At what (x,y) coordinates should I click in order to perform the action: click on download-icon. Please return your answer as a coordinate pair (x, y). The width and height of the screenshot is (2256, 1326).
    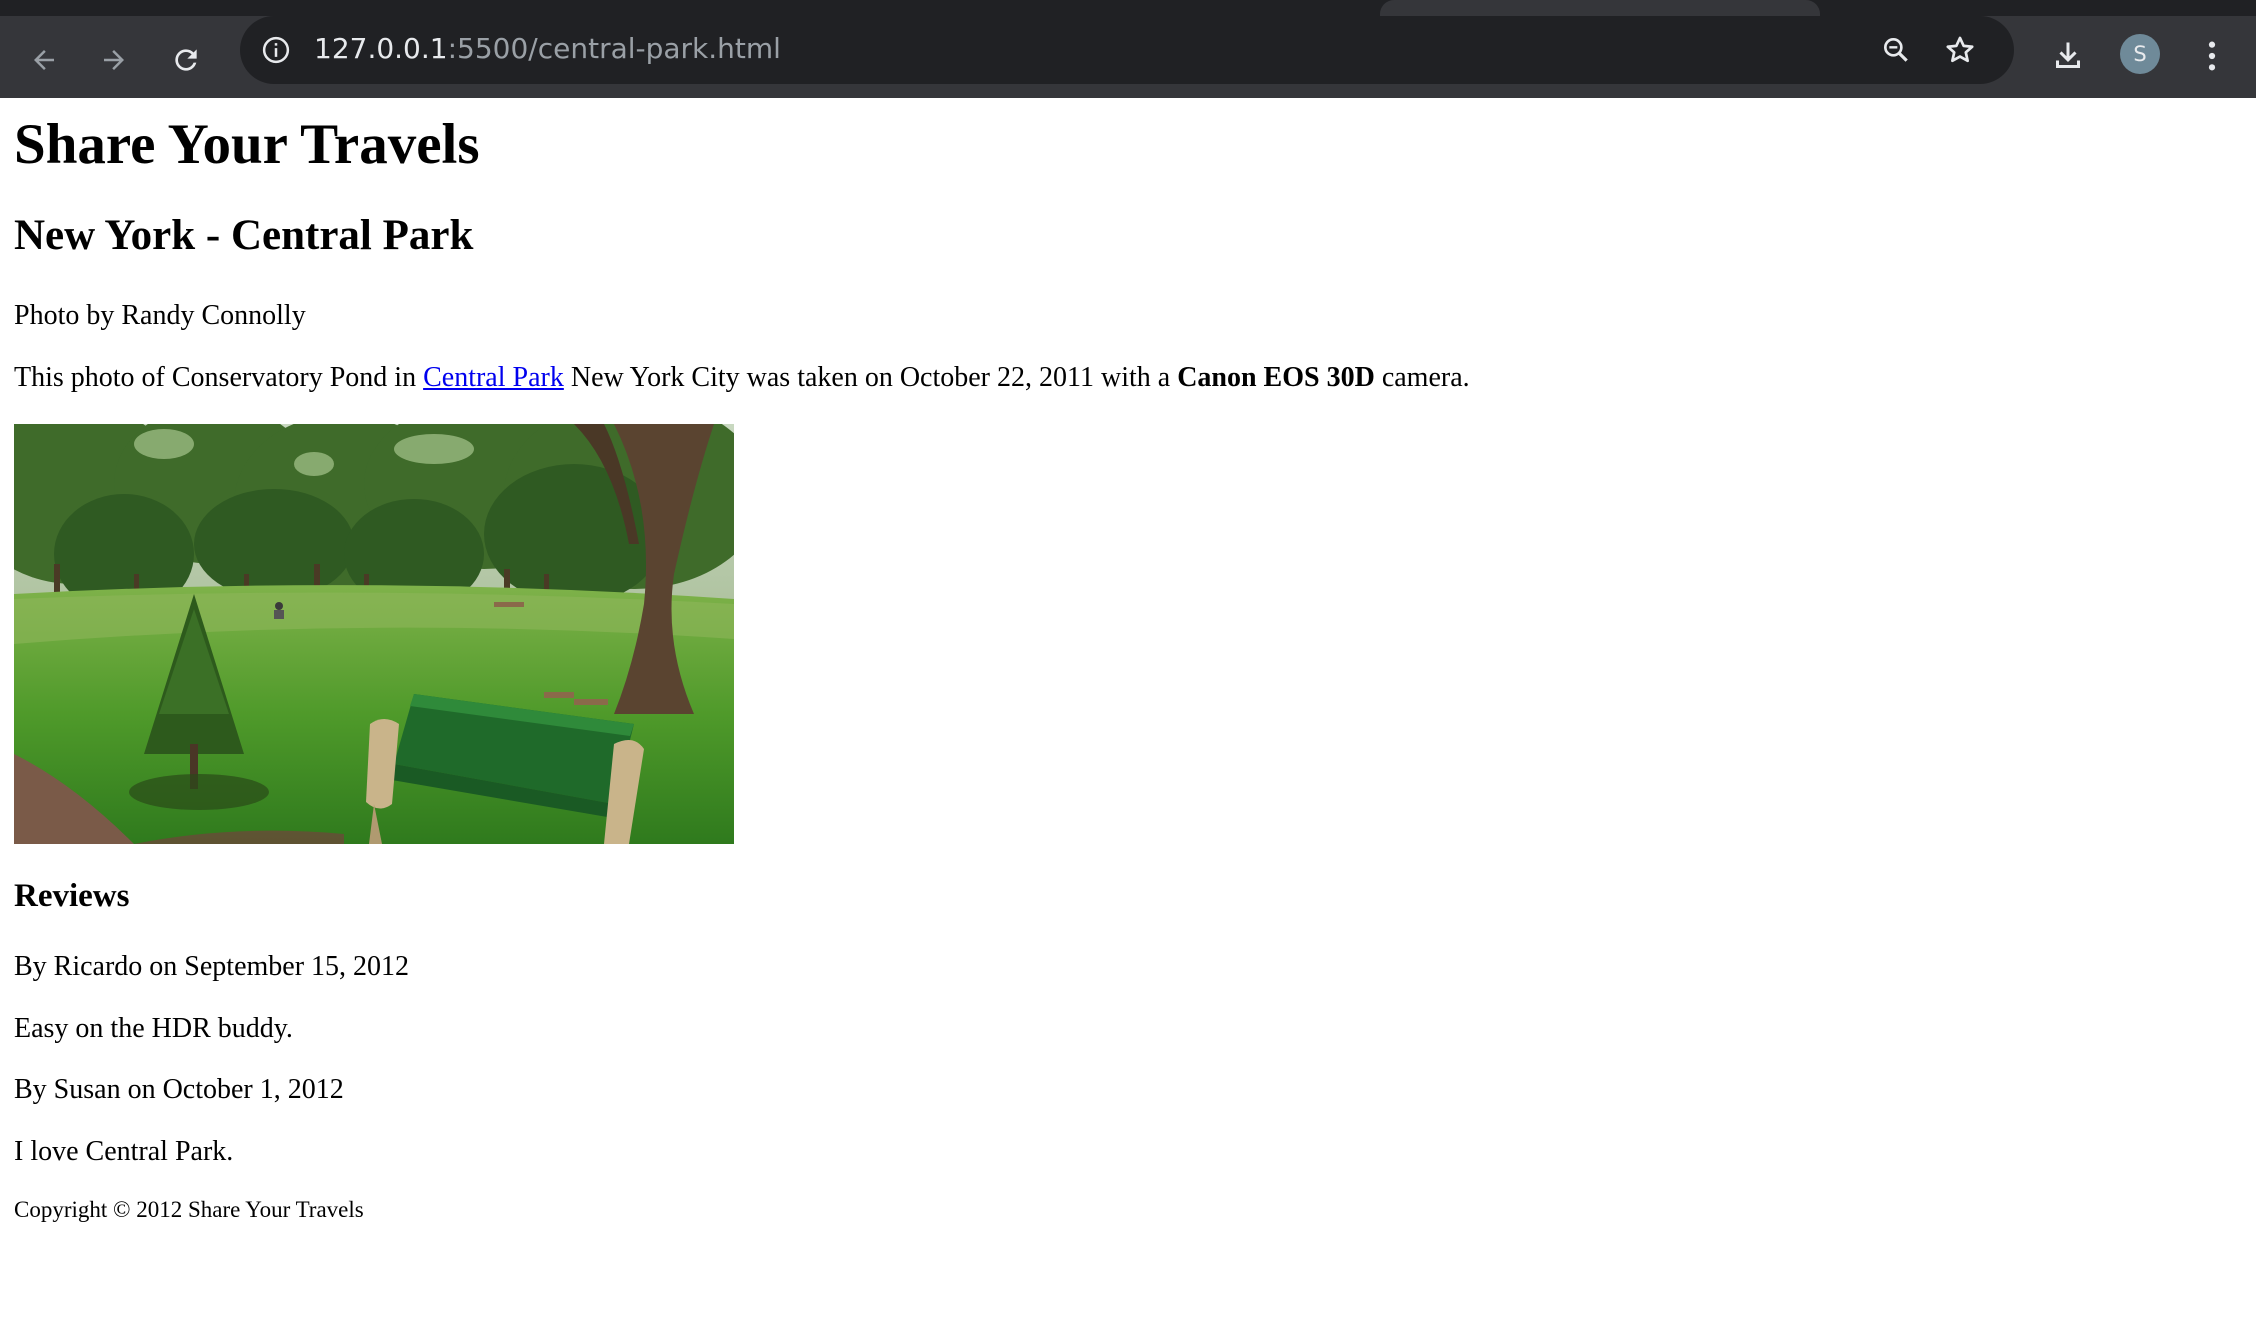
    Looking at the image, I should click on (2068, 55).